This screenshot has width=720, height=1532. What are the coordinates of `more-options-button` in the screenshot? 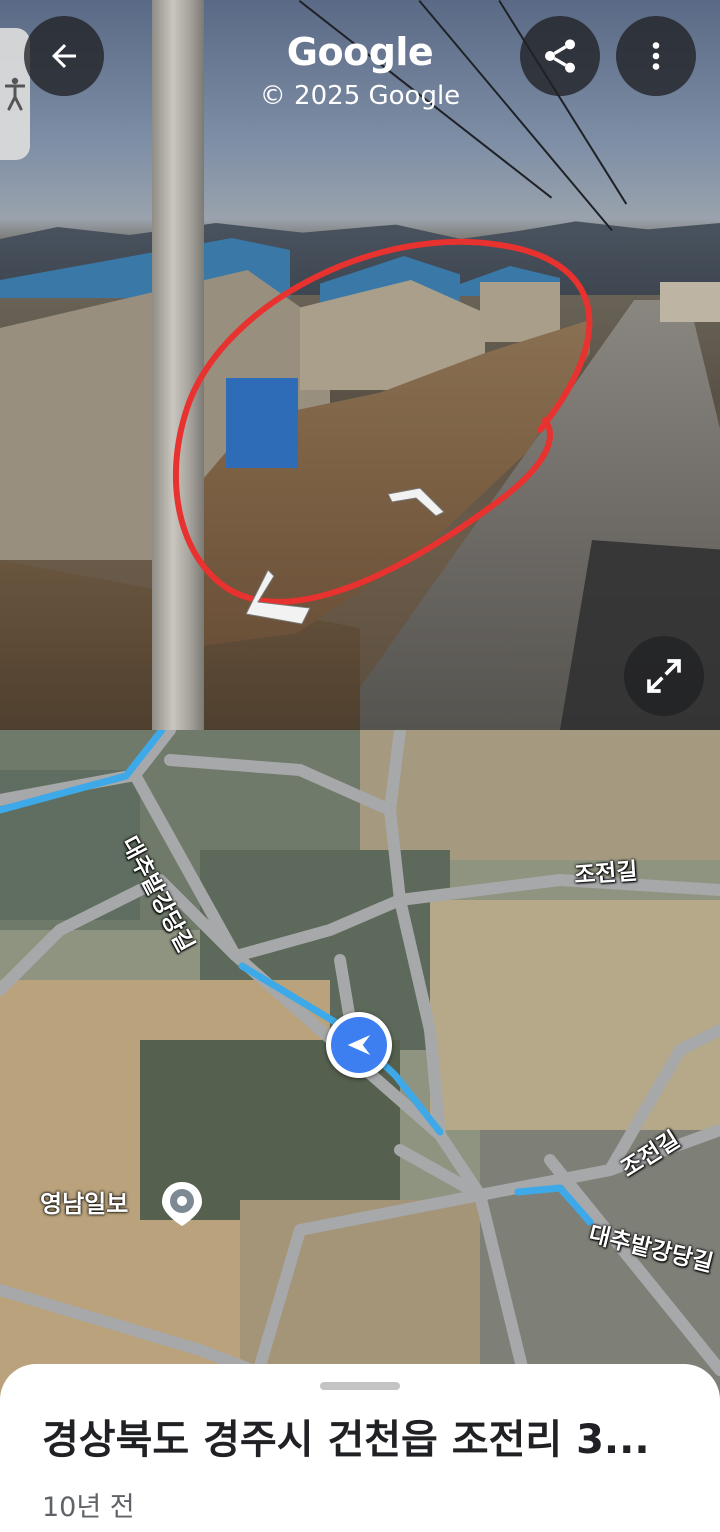 It's located at (656, 56).